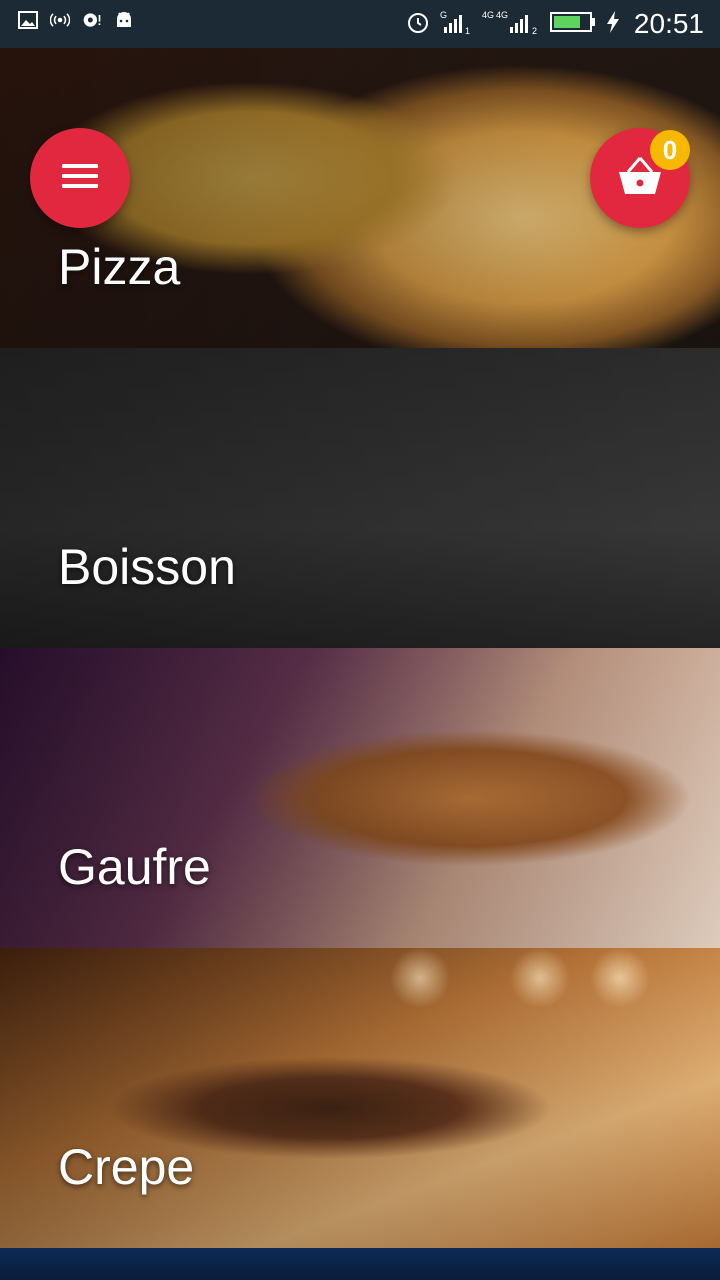 This screenshot has height=1280, width=720. Describe the element at coordinates (134, 867) in the screenshot. I see `category-label: Gaufre` at that location.